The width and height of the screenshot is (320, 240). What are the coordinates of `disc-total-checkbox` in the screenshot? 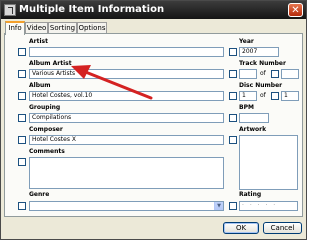 It's located at (275, 96).